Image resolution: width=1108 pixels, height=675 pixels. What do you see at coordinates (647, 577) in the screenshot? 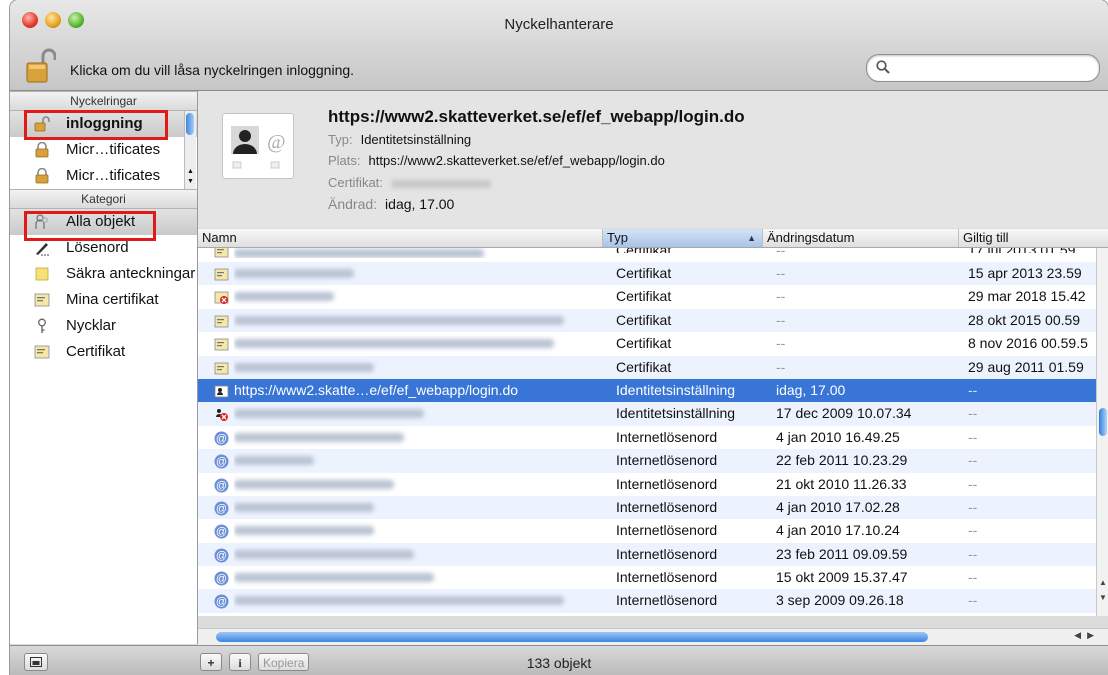
I see `table-row: @ Internetlösenord 15 okt 2009 15.37.47 --` at bounding box center [647, 577].